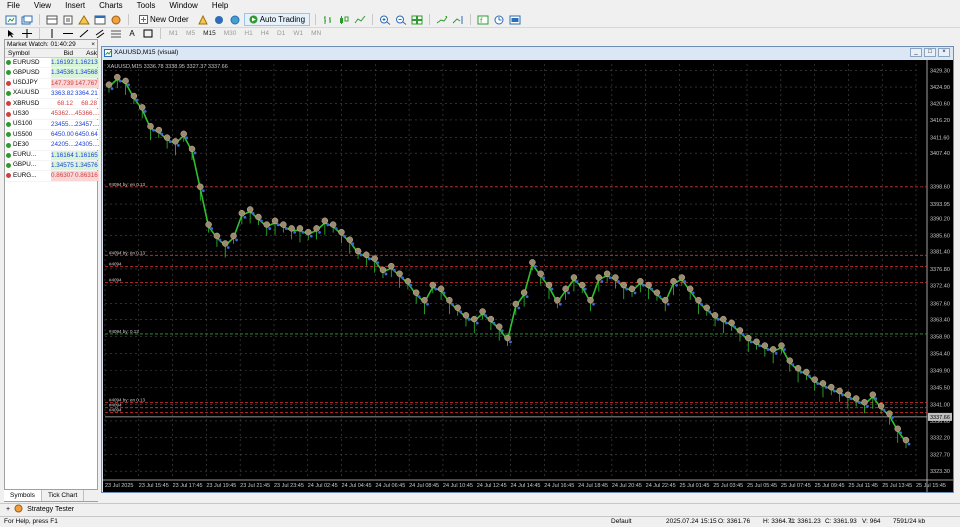  Describe the element at coordinates (52, 176) in the screenshot. I see `market-watch-row: EURG... 0.86307 0.86316` at that location.